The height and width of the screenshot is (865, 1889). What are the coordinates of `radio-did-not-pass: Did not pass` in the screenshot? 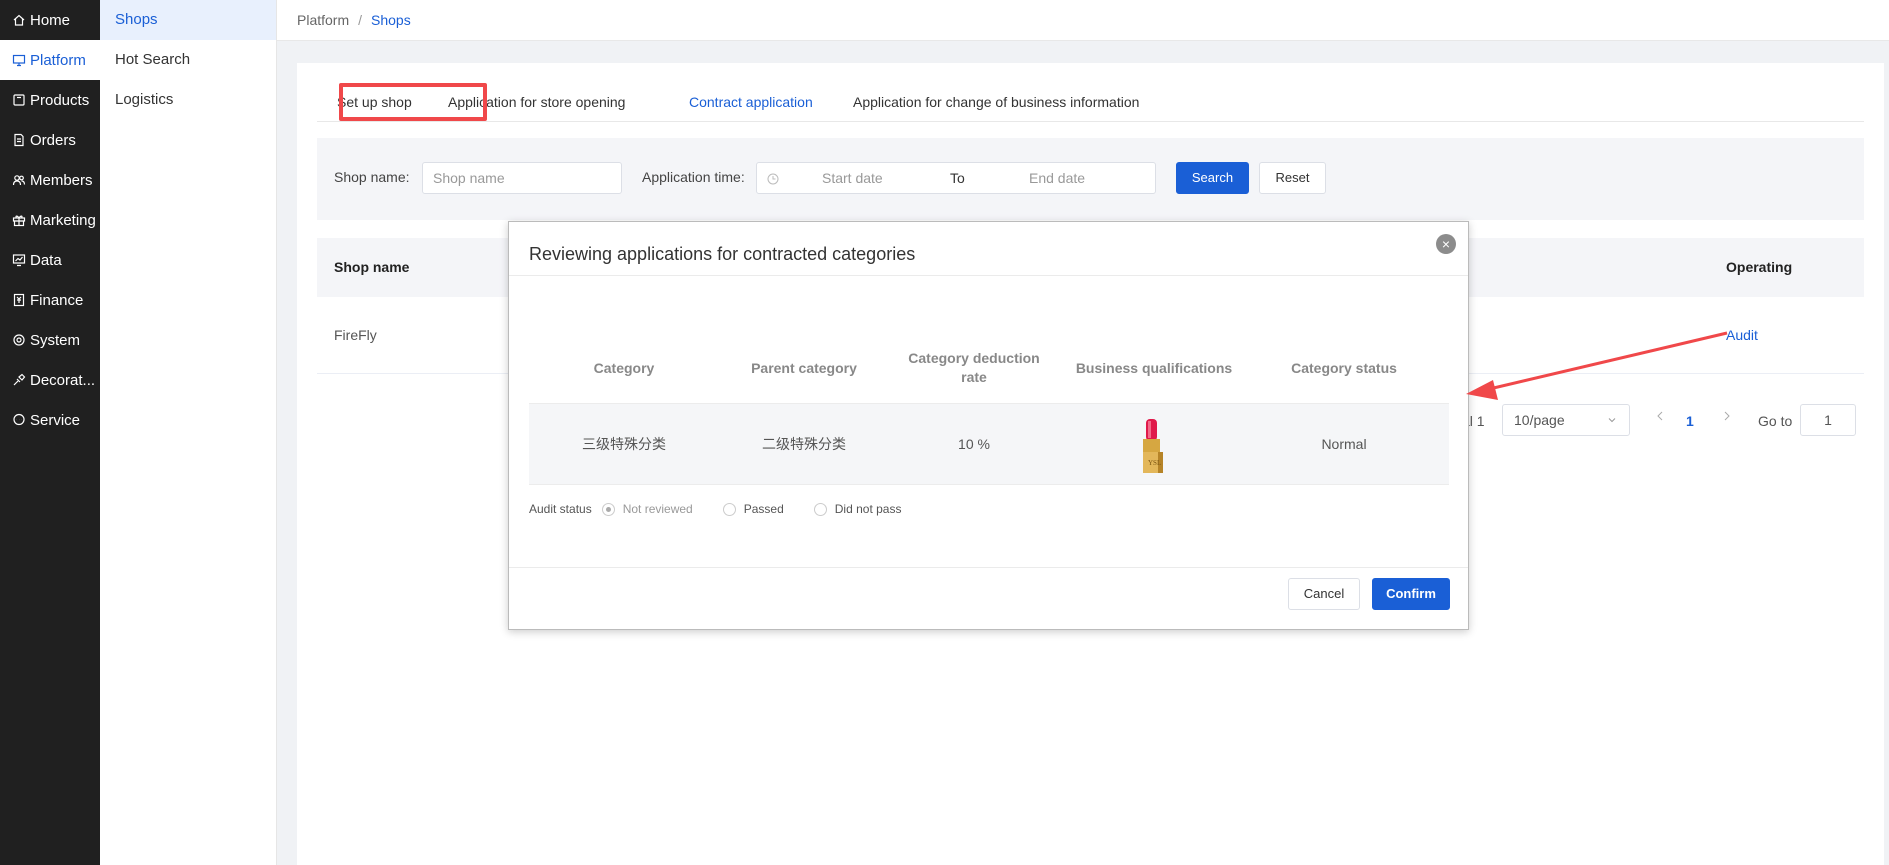 It's located at (857, 509).